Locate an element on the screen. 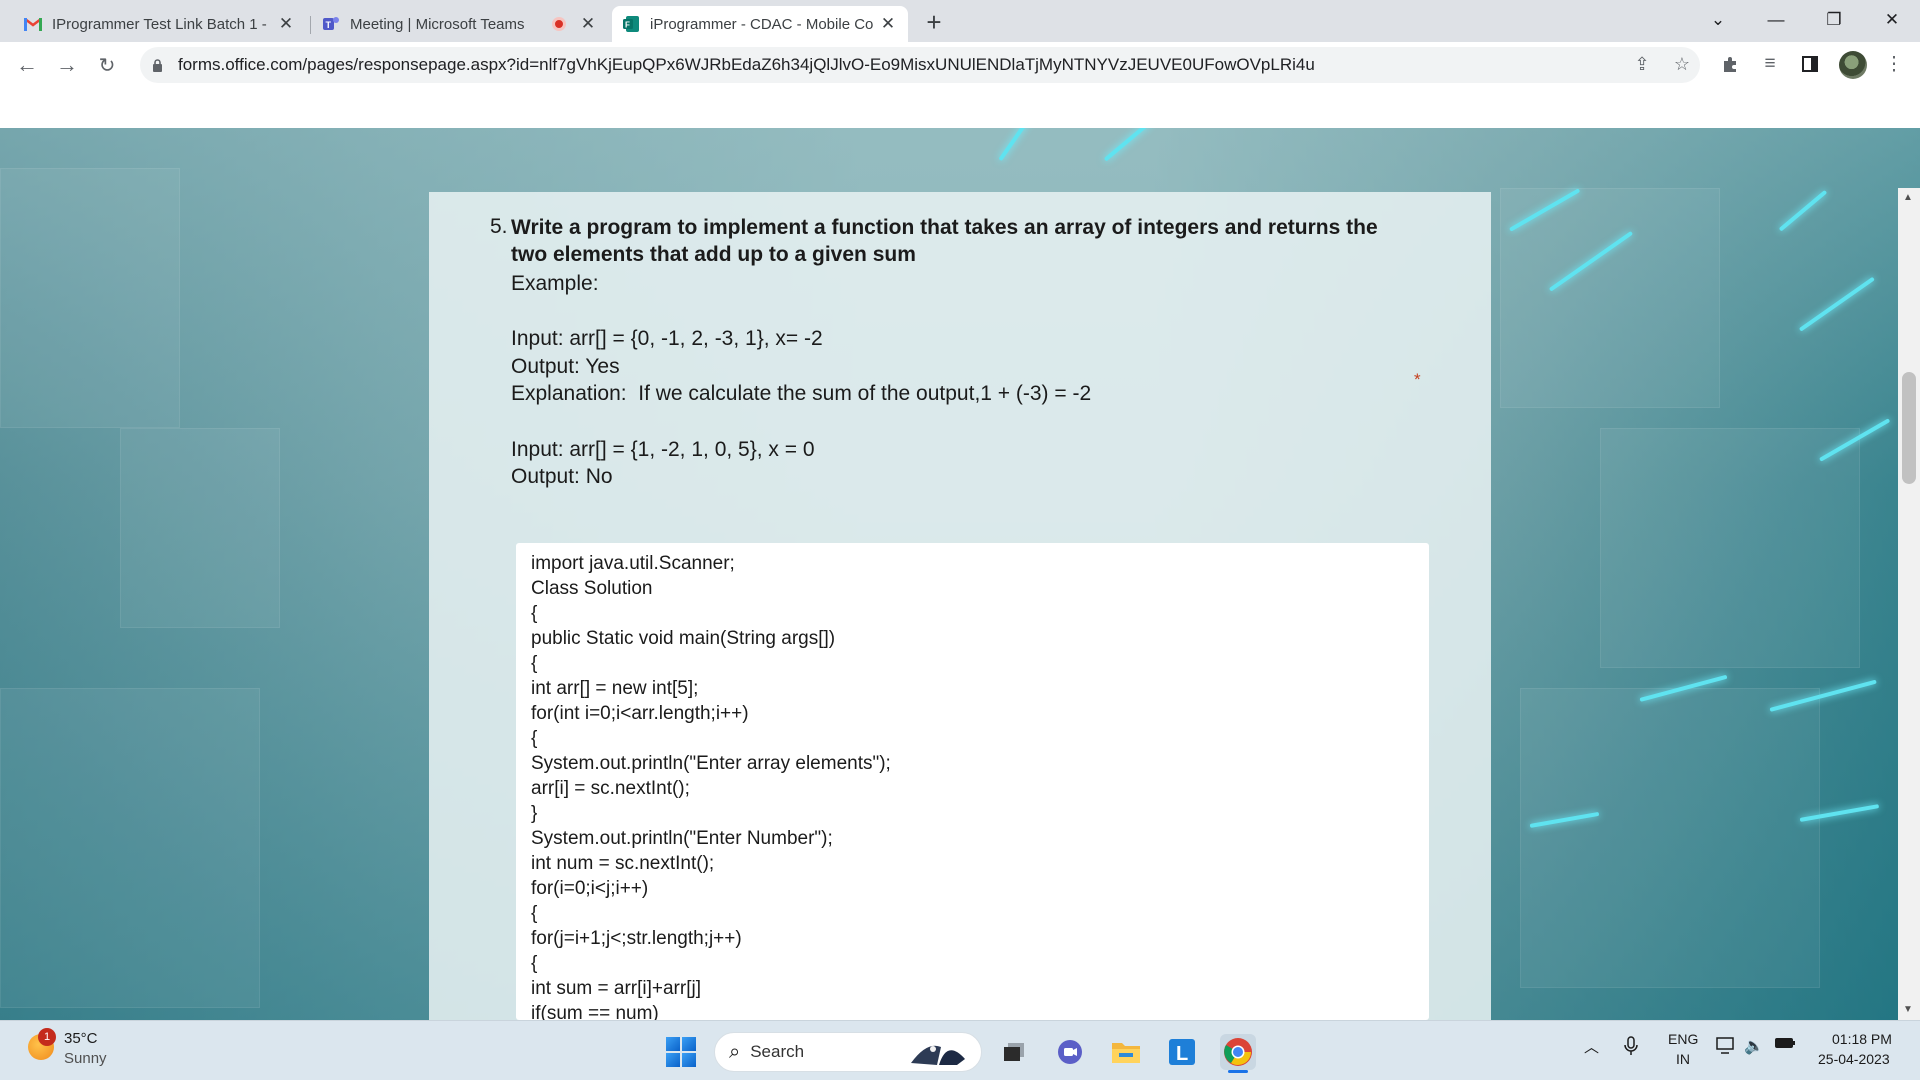 This screenshot has width=1920, height=1080. svg-text: T is located at coordinates (329, 25).